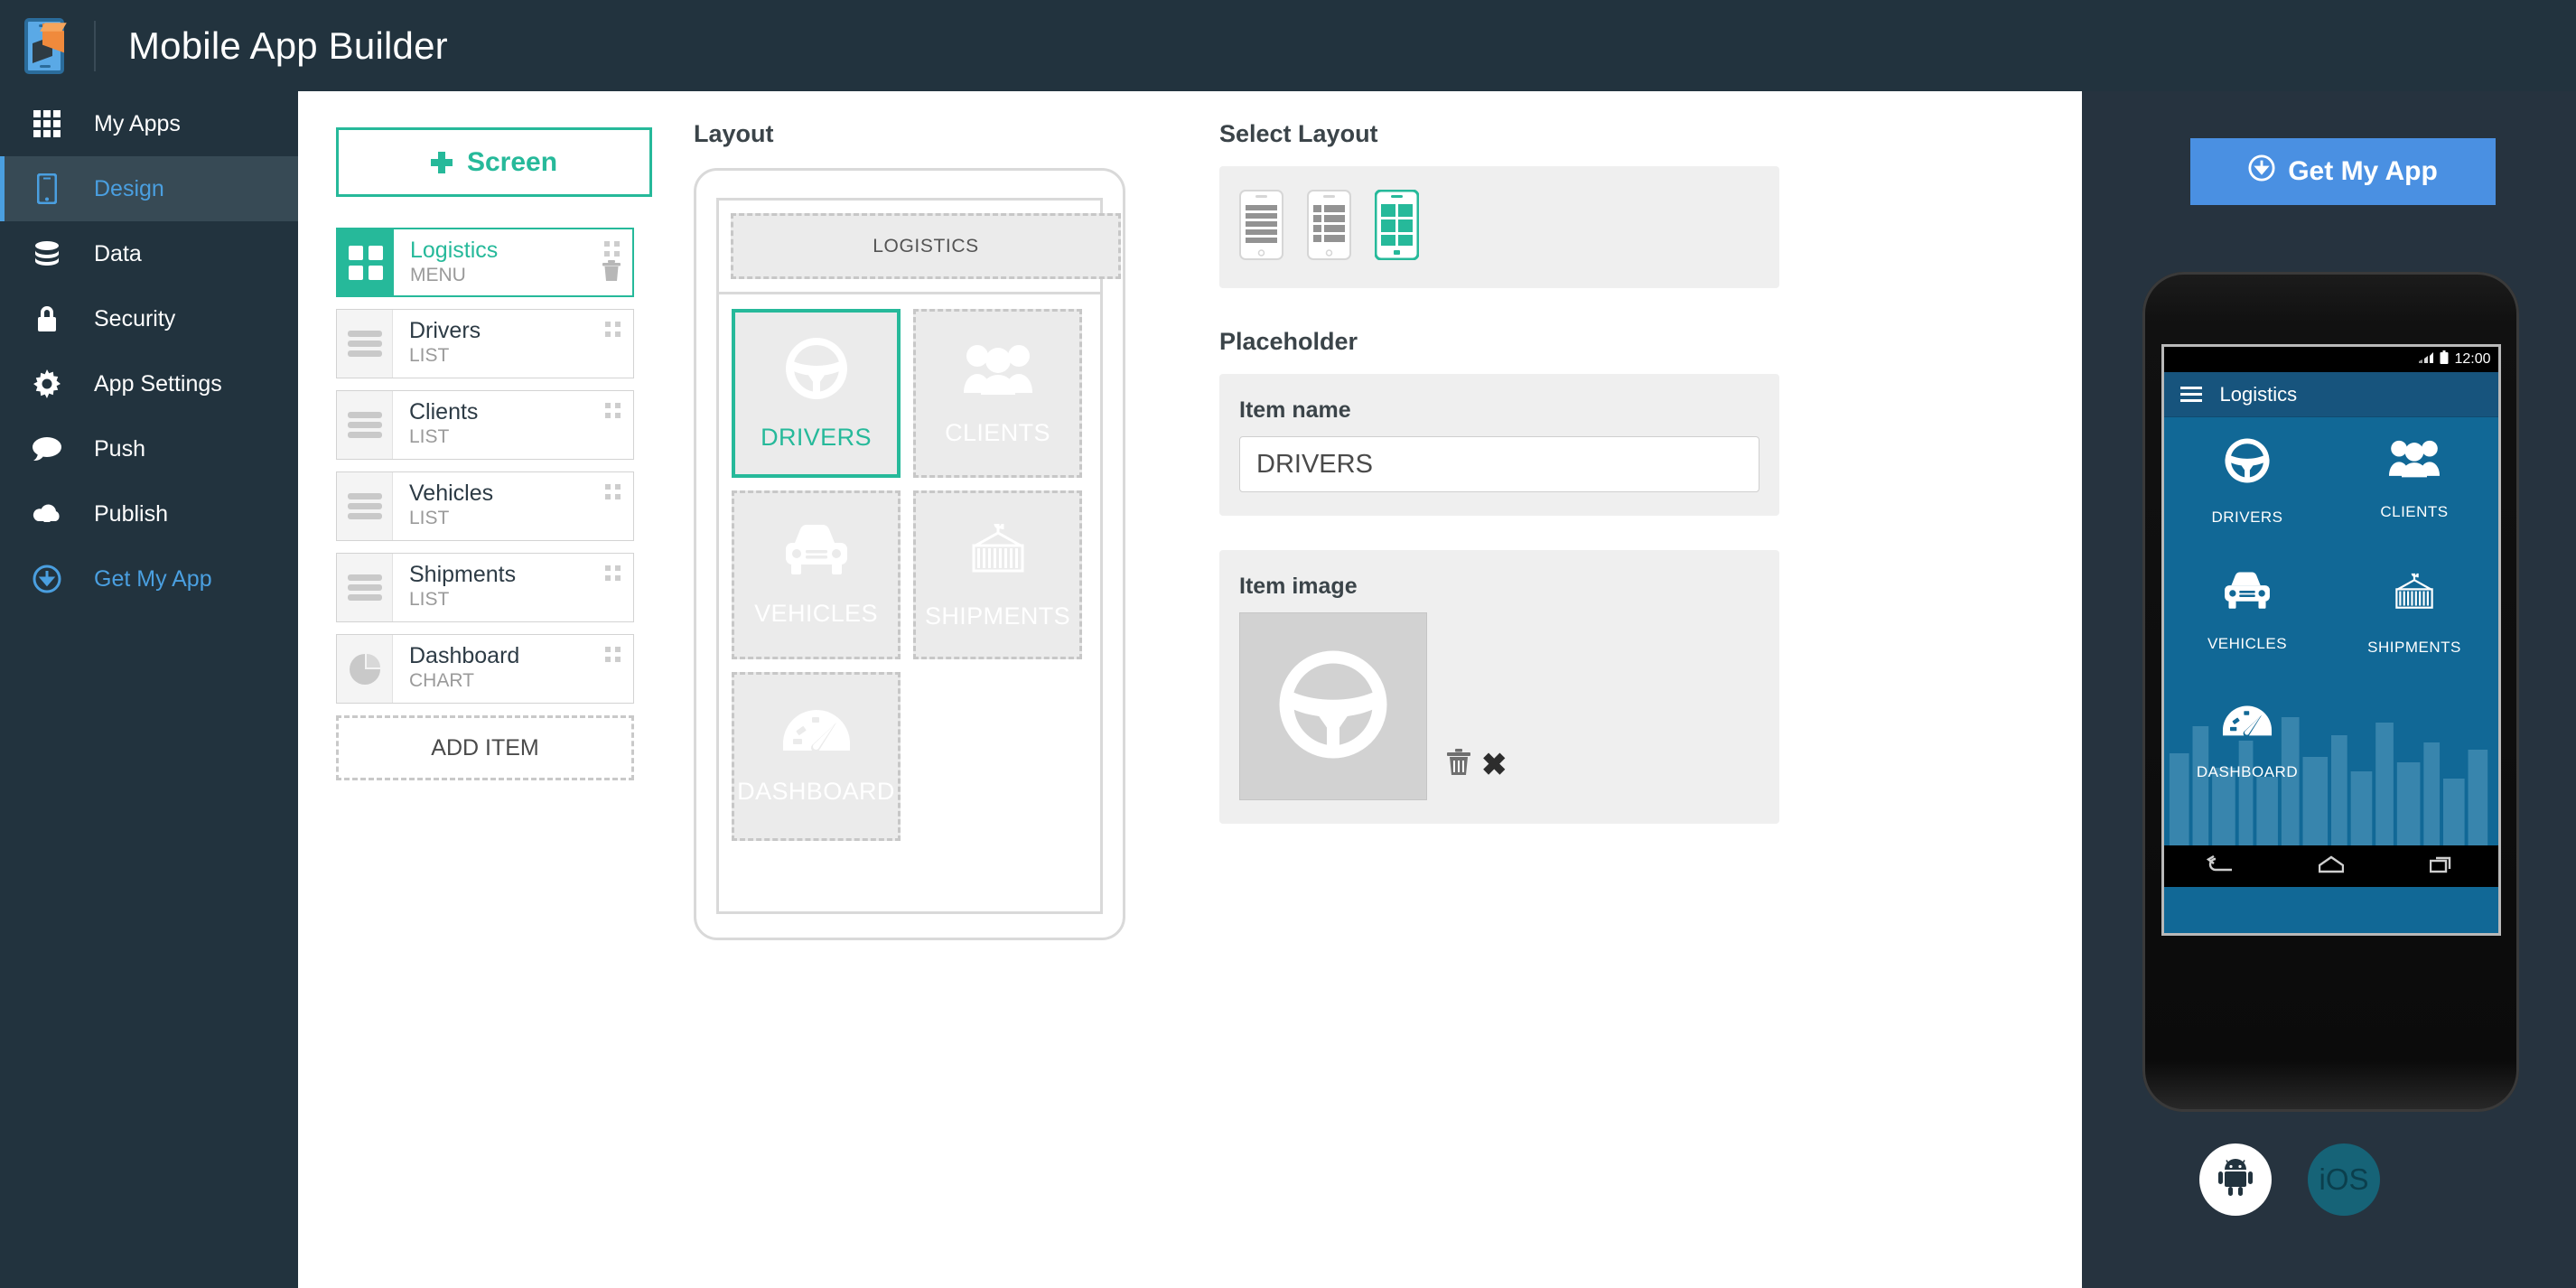  What do you see at coordinates (2414, 647) in the screenshot?
I see `app-cell-label: SHIPMENTS` at bounding box center [2414, 647].